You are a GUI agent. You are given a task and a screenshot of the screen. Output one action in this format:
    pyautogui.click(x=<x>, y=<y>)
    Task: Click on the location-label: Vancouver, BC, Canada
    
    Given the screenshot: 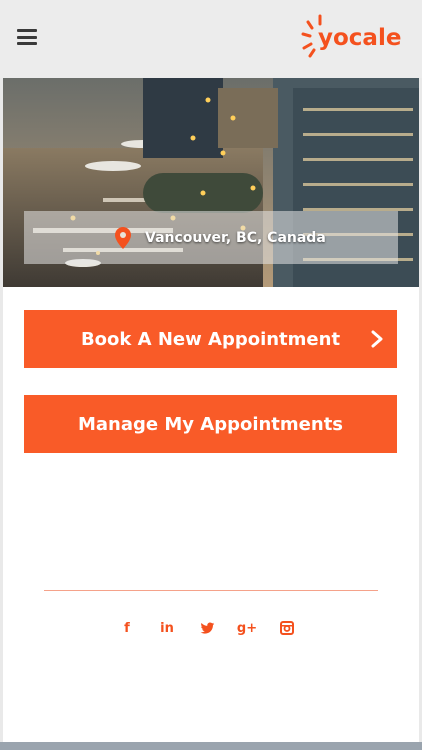 What is the action you would take?
    pyautogui.click(x=235, y=237)
    